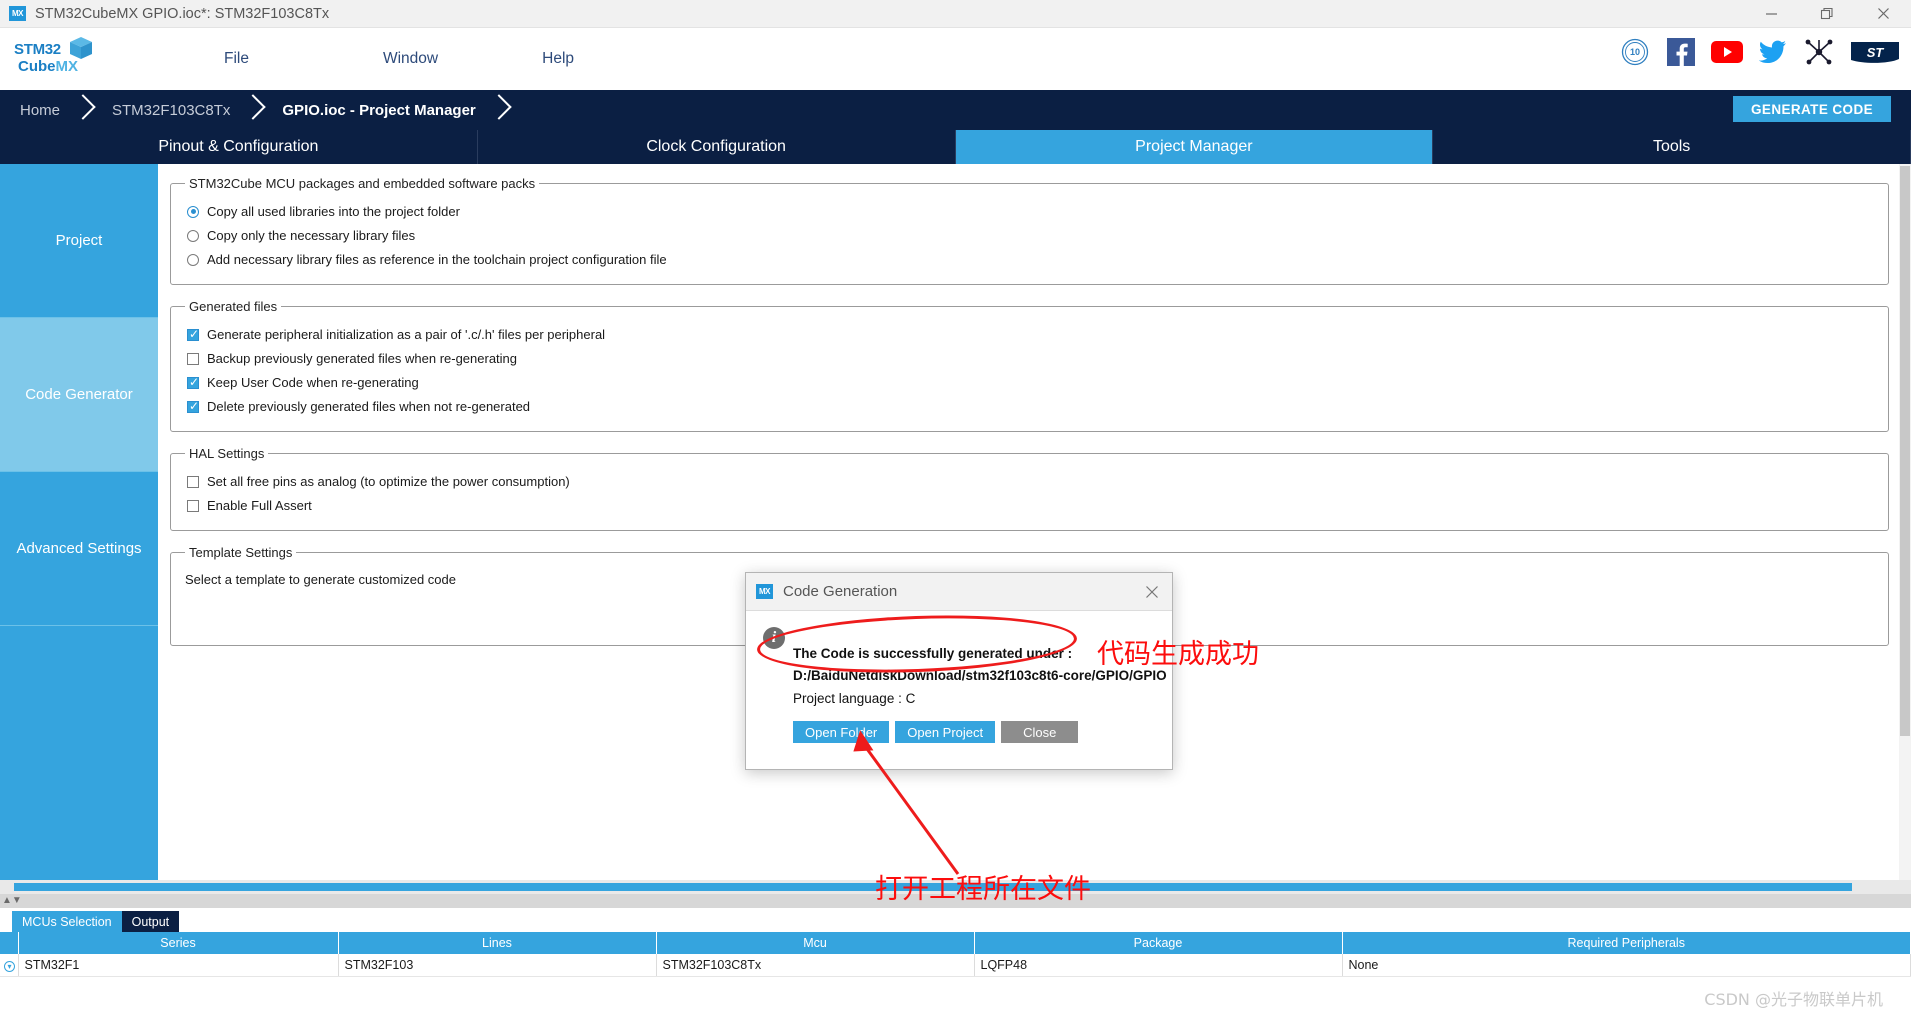 Image resolution: width=1911 pixels, height=1020 pixels. Describe the element at coordinates (945, 732) in the screenshot. I see `open-project-button: Open Project` at that location.